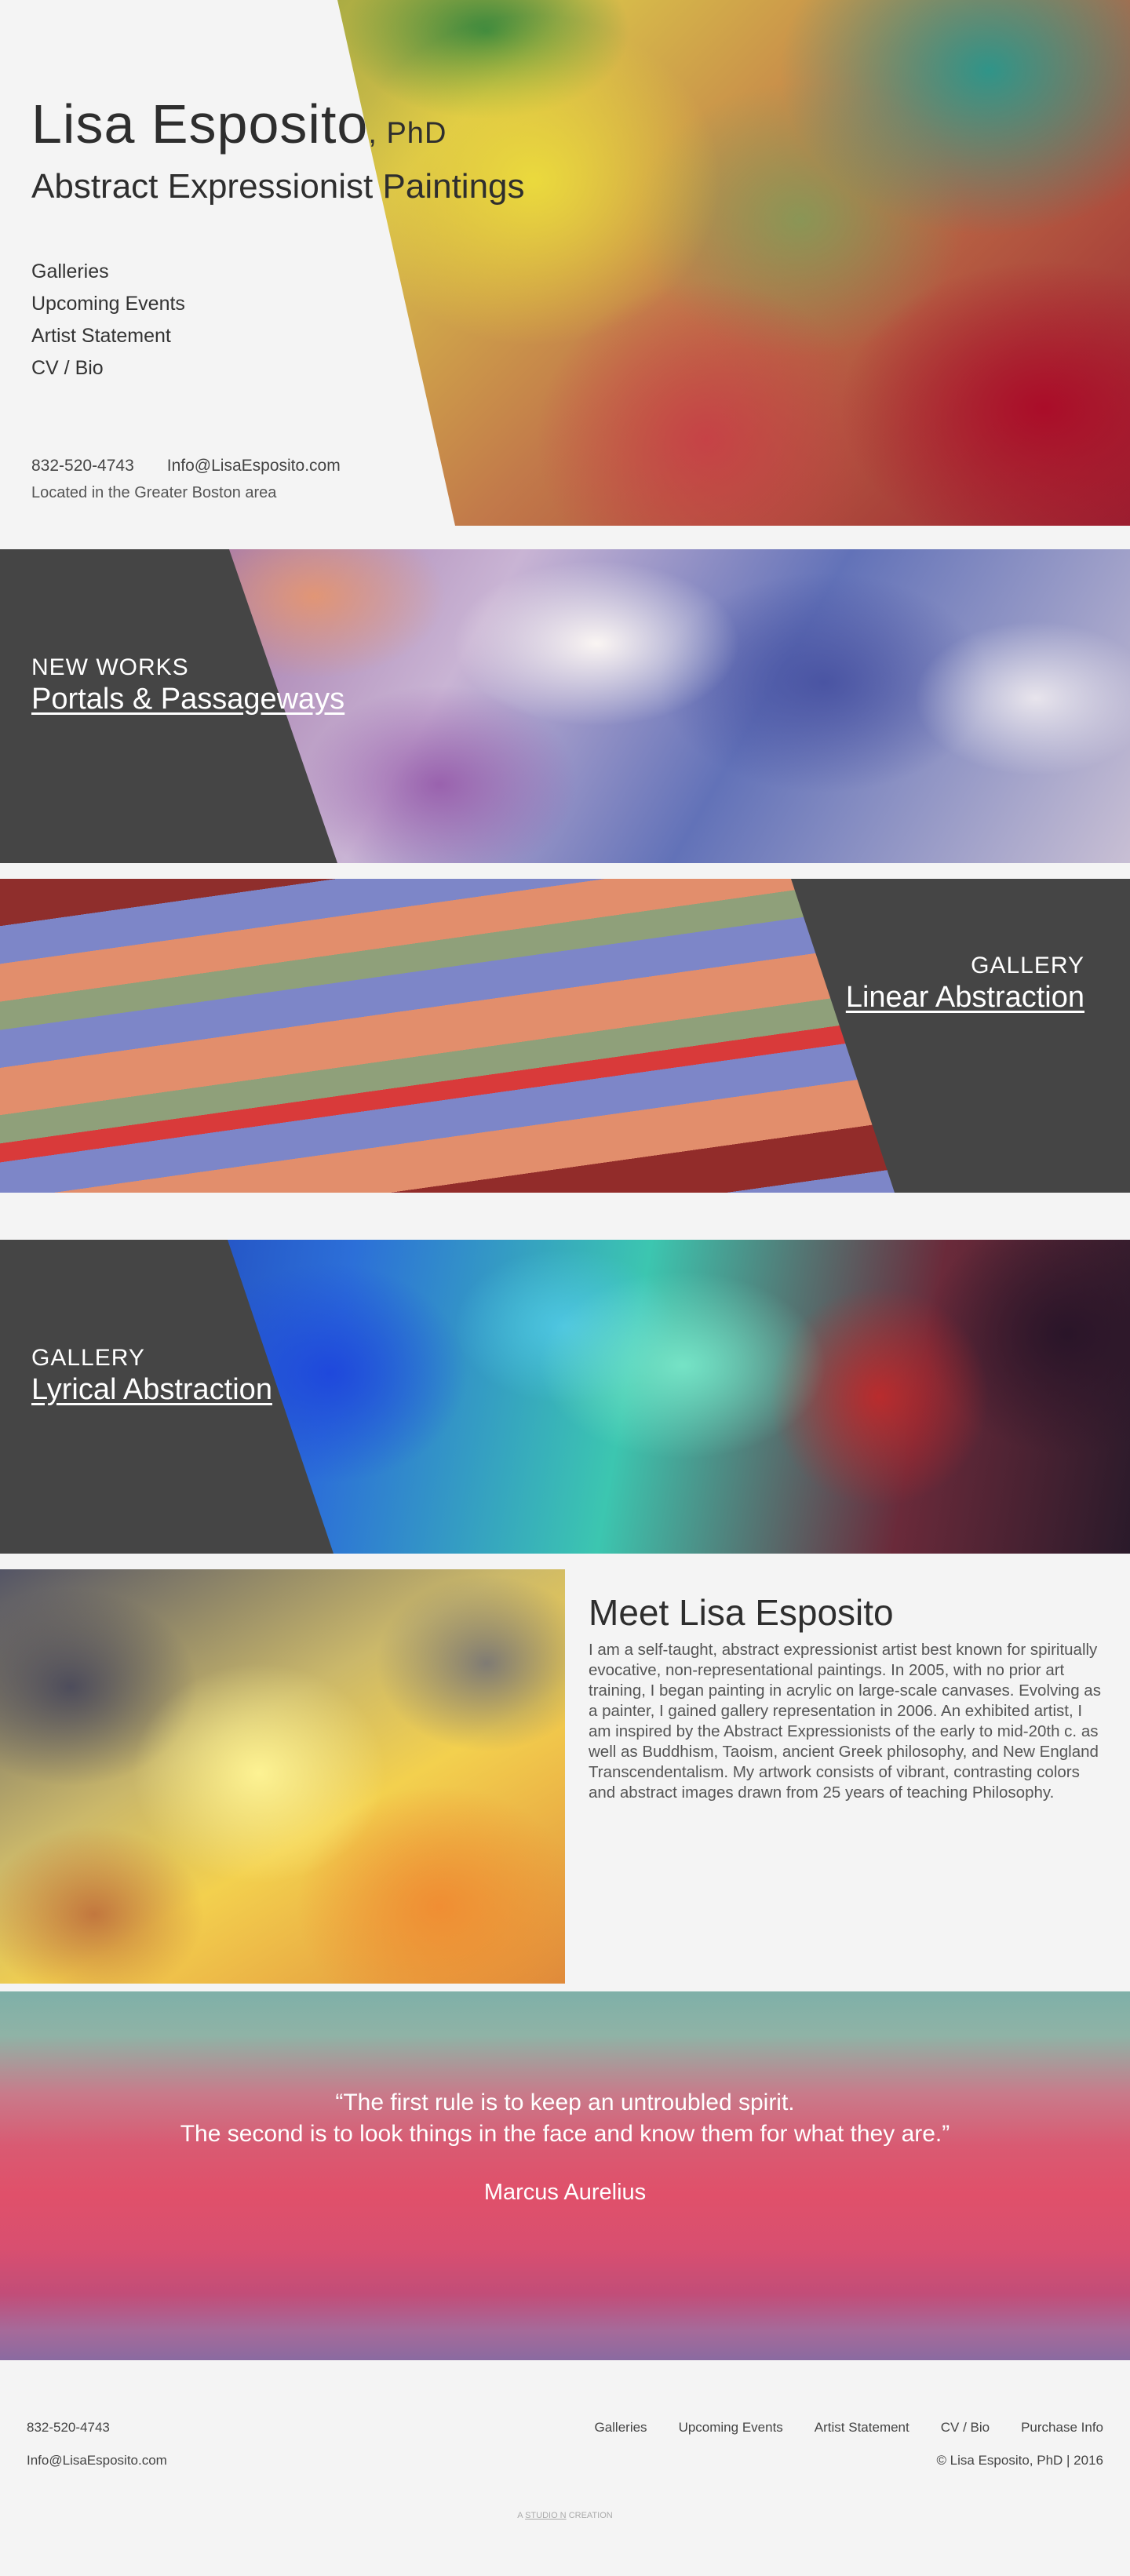 This screenshot has height=2576, width=1130. I want to click on band-linear-text: GALLERY Linear Abstraction, so click(965, 984).